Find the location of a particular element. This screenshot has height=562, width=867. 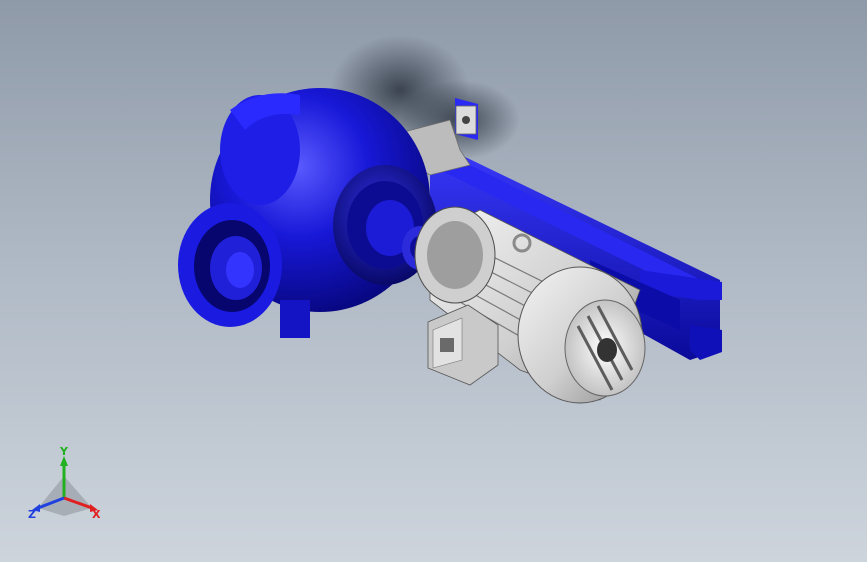

x-axis-label: X is located at coordinates (96, 514).